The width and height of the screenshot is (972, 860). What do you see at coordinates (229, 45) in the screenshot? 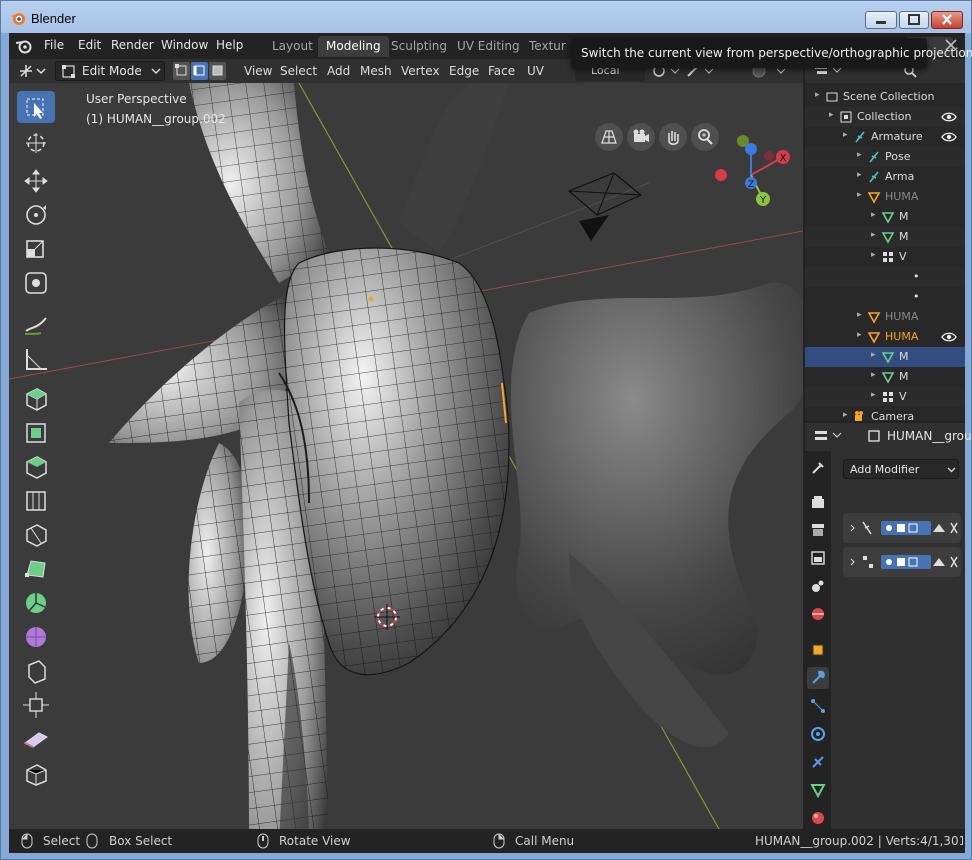
I see `menu-help: Help` at bounding box center [229, 45].